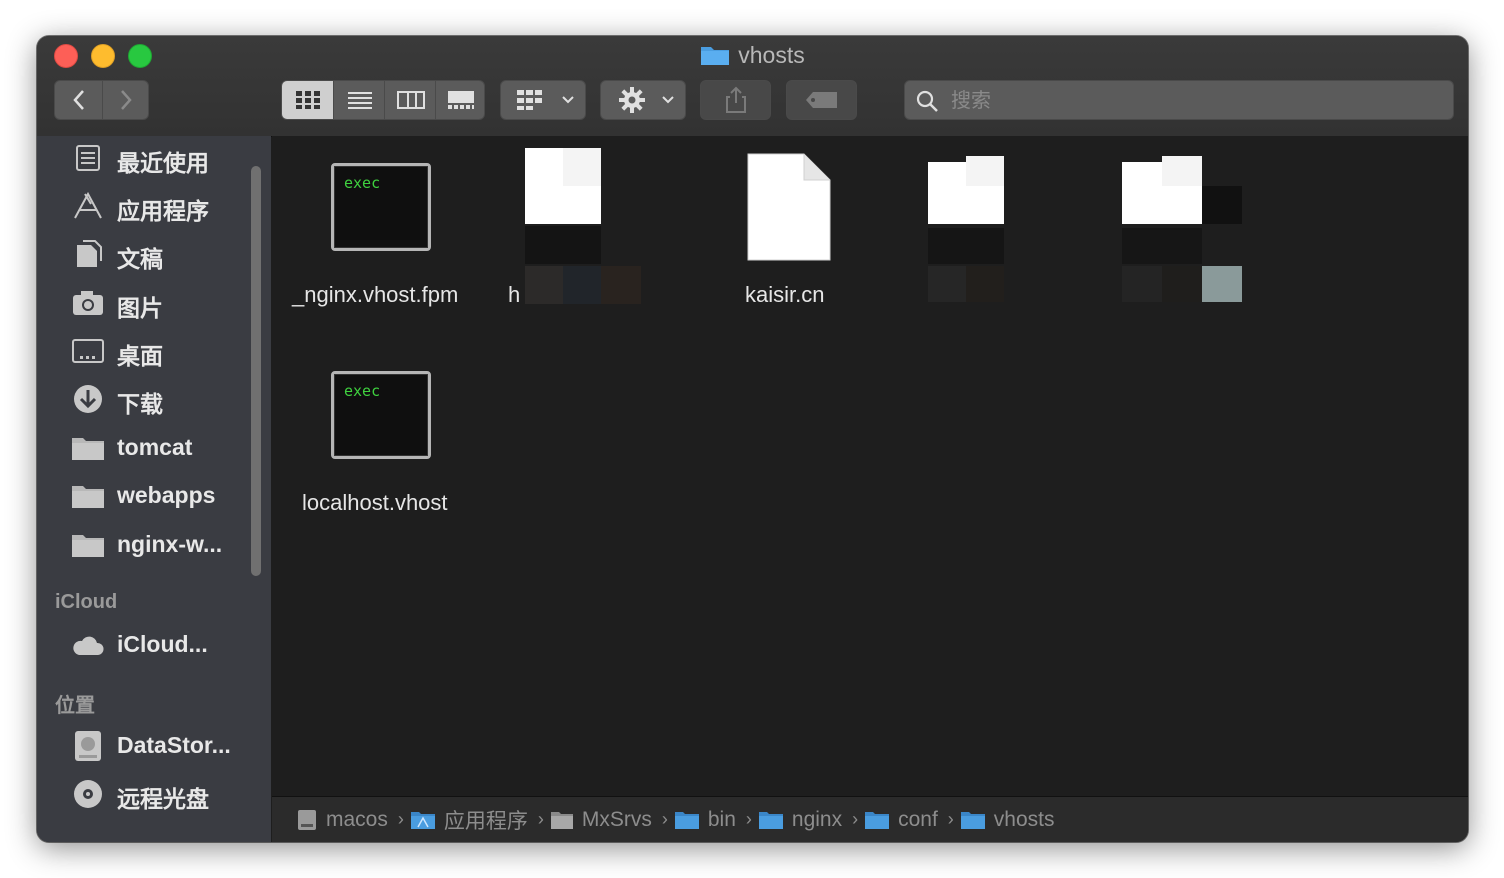 The image size is (1504, 878). I want to click on sidebar-item-label: 下载, so click(140, 404).